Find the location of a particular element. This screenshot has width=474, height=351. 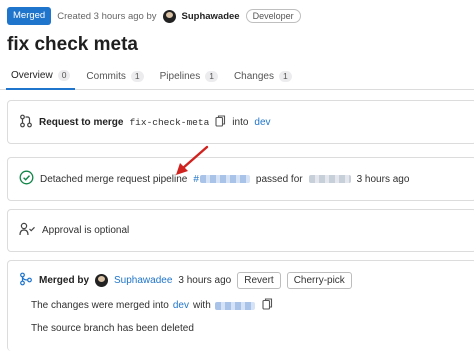

page-title: fix check meta is located at coordinates (72, 44).